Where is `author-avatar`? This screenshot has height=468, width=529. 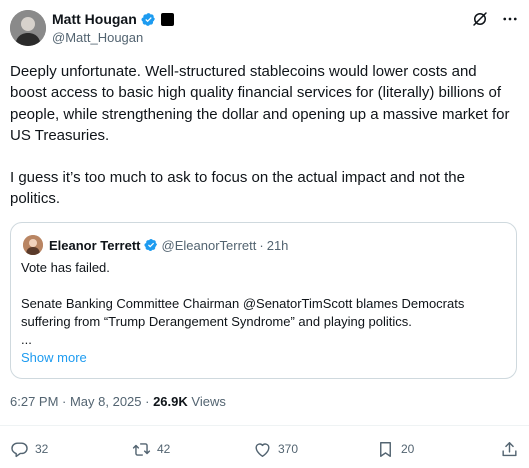
author-avatar is located at coordinates (28, 28).